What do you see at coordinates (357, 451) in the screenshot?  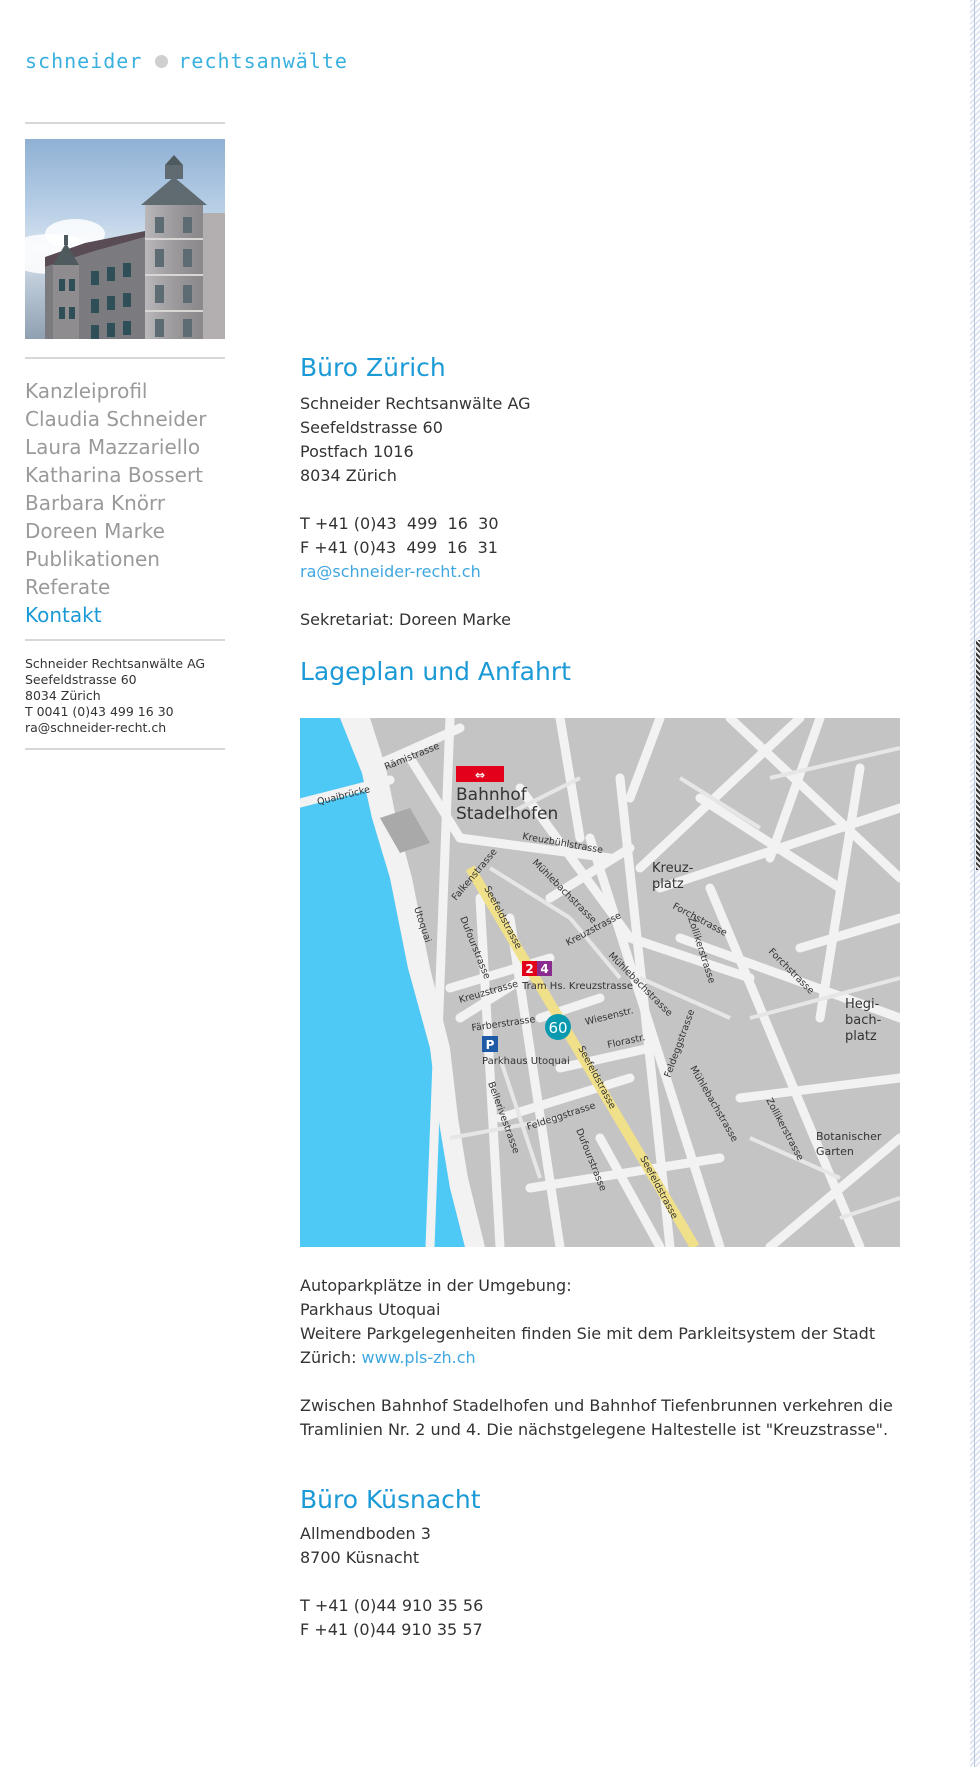 I see `zurich-postbox: Postfach 1016` at bounding box center [357, 451].